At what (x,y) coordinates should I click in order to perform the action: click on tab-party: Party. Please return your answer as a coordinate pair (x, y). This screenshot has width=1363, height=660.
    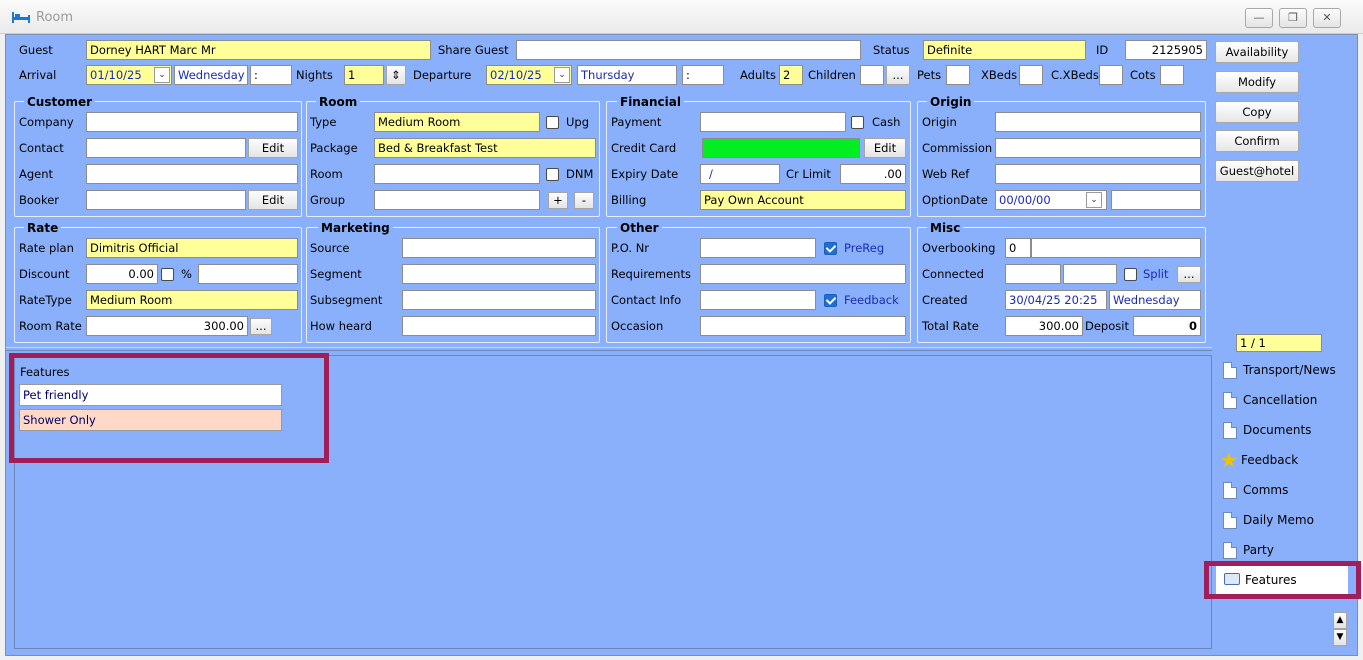
    Looking at the image, I should click on (1282, 550).